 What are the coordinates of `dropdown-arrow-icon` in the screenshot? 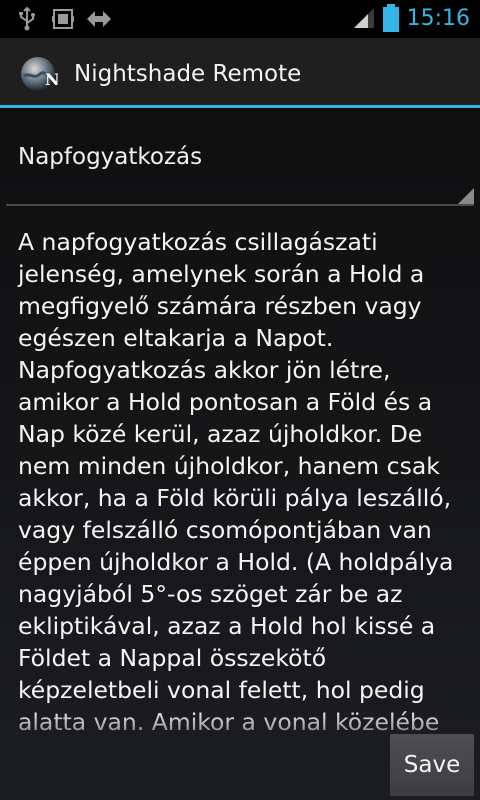 It's located at (466, 196).